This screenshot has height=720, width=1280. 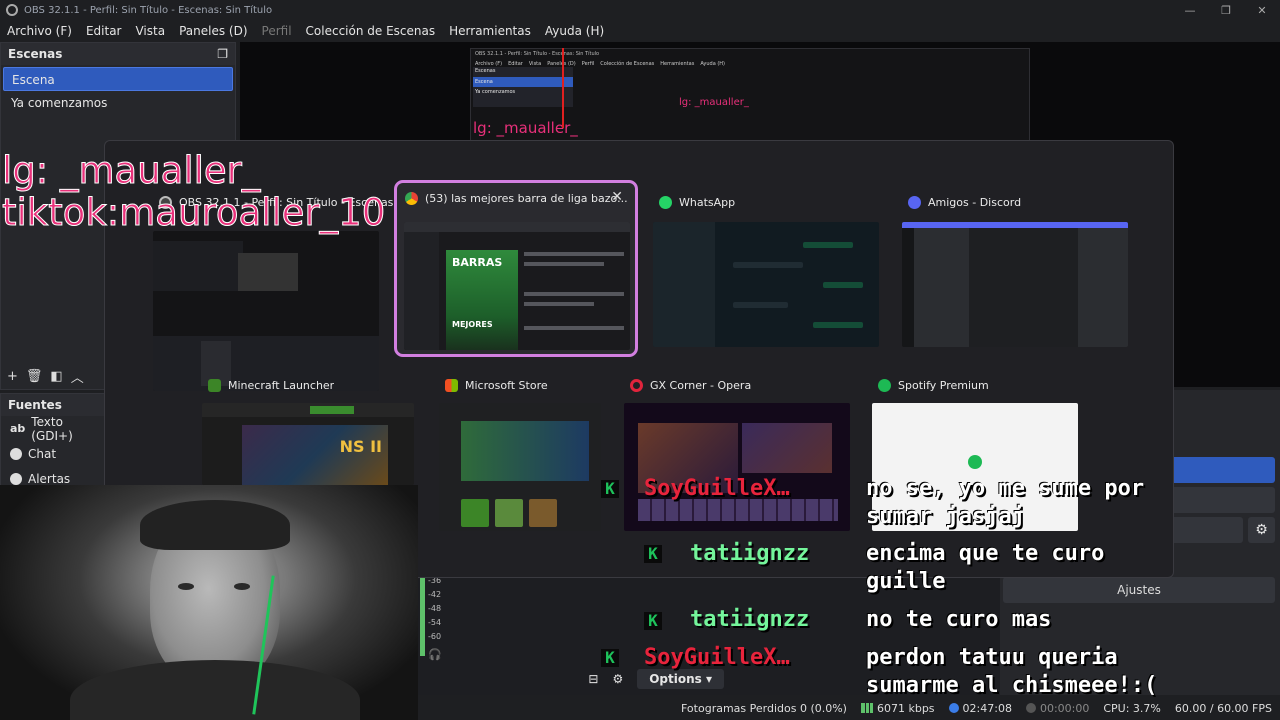 I want to click on mini-menu-item: Ayuda (H), so click(x=713, y=64).